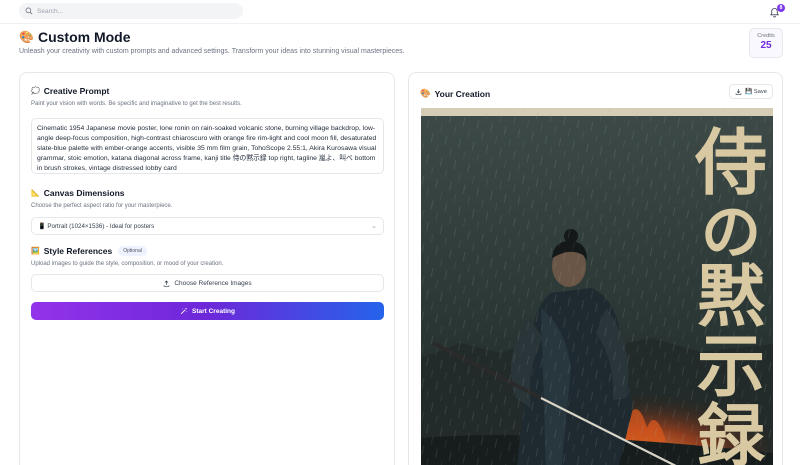  Describe the element at coordinates (731, 367) in the screenshot. I see `poster-title-char: 示` at that location.